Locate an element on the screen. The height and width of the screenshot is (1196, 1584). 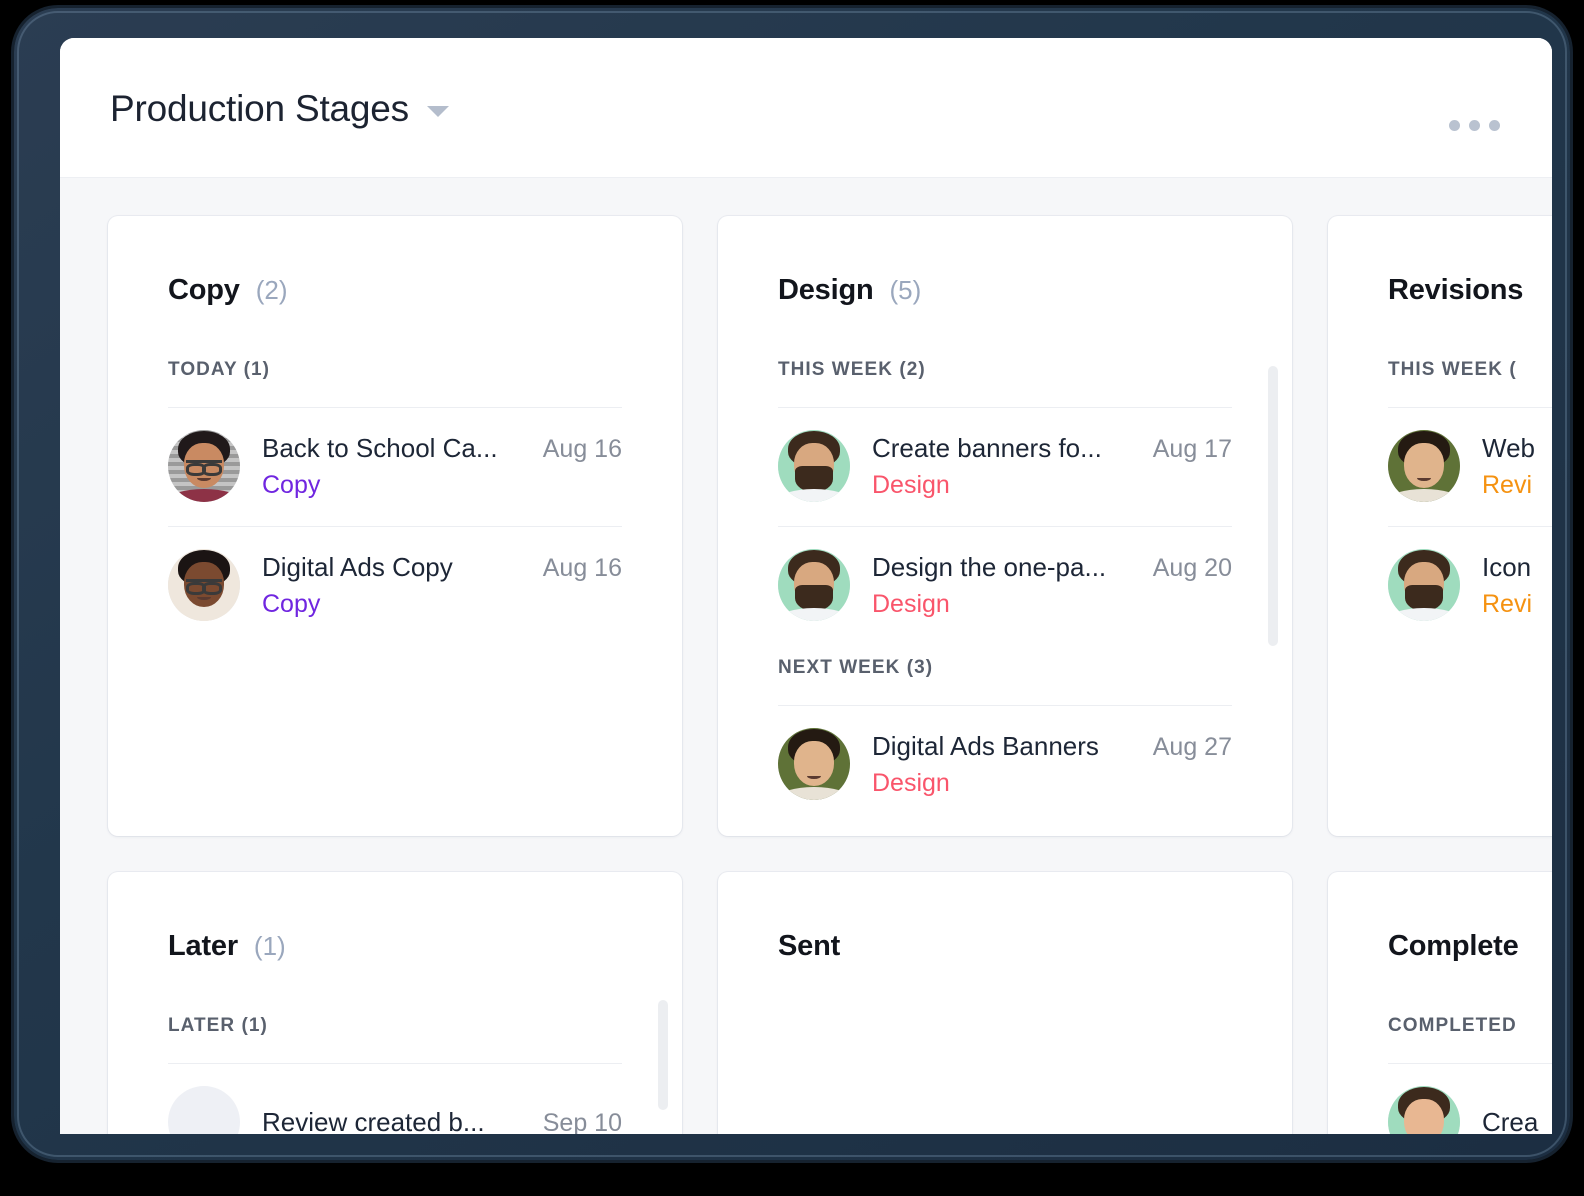
group-label: LATER (1) is located at coordinates (218, 1025).